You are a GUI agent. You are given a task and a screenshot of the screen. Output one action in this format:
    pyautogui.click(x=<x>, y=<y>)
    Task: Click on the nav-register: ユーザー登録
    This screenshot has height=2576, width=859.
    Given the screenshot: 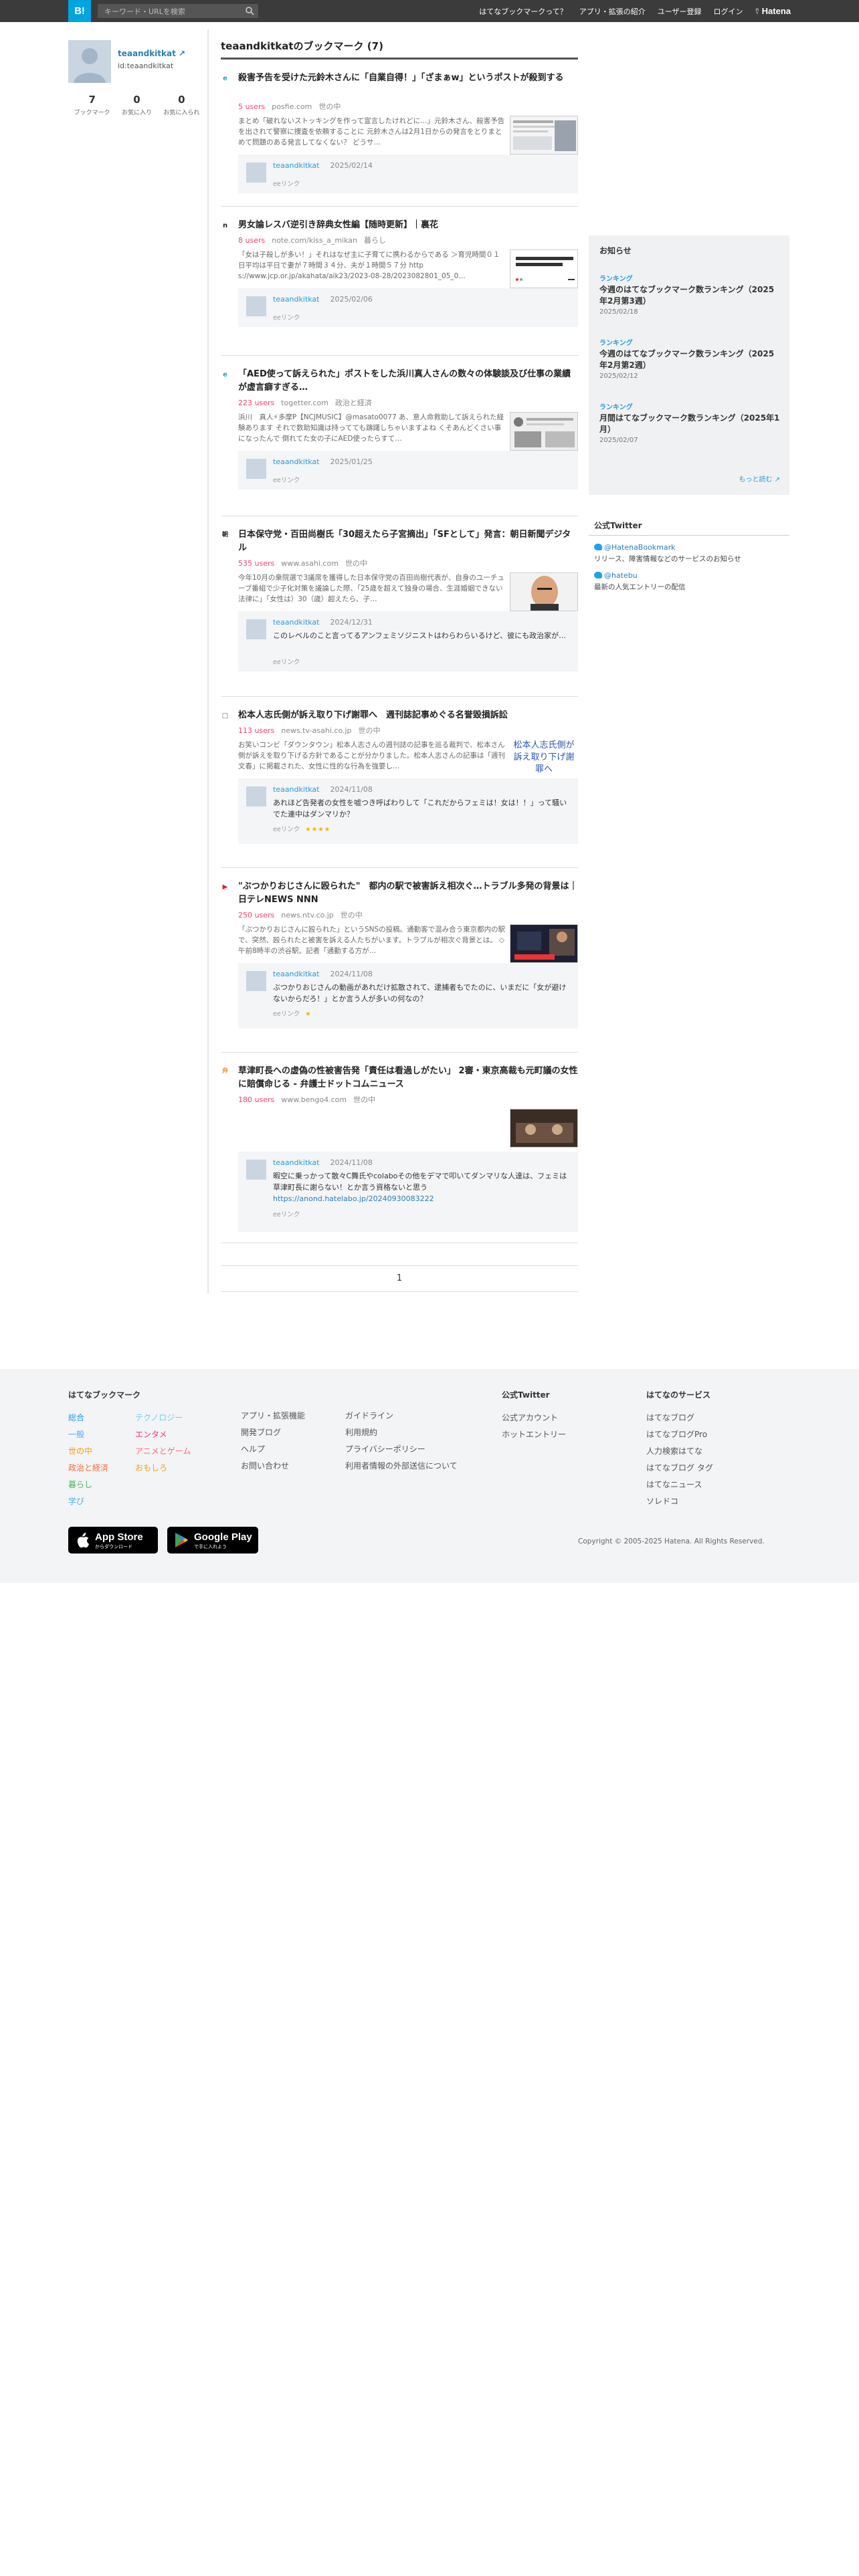 What is the action you would take?
    pyautogui.click(x=680, y=12)
    